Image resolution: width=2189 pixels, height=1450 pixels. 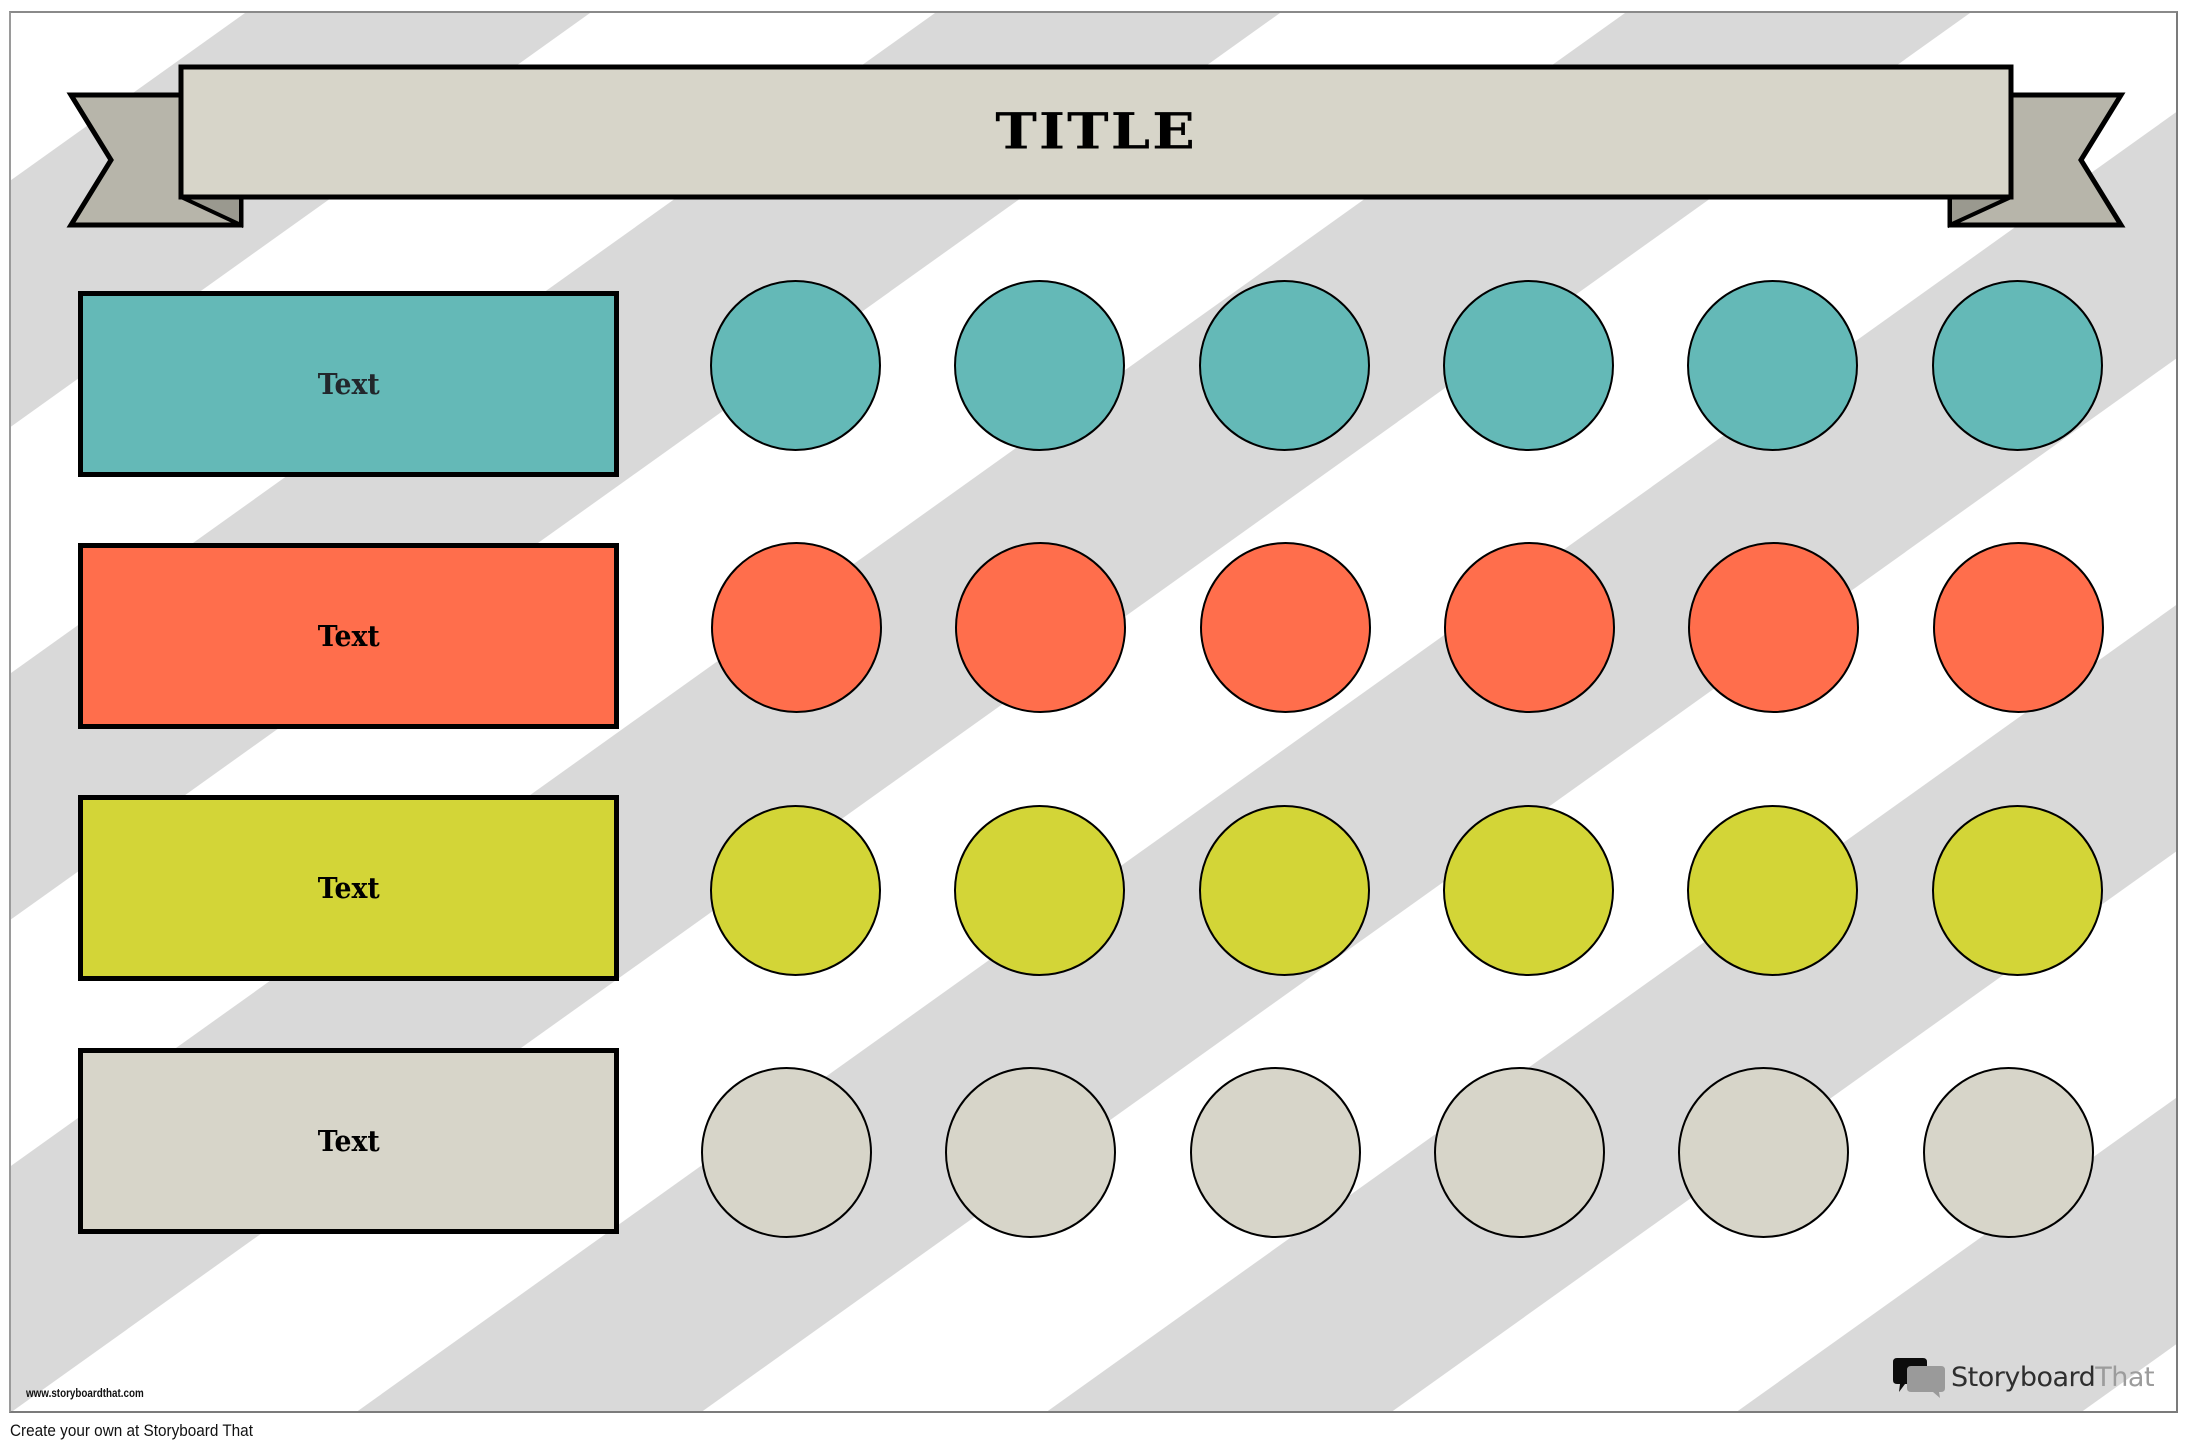 I want to click on watermark-url: www.storyboardthat.com, so click(x=85, y=1393).